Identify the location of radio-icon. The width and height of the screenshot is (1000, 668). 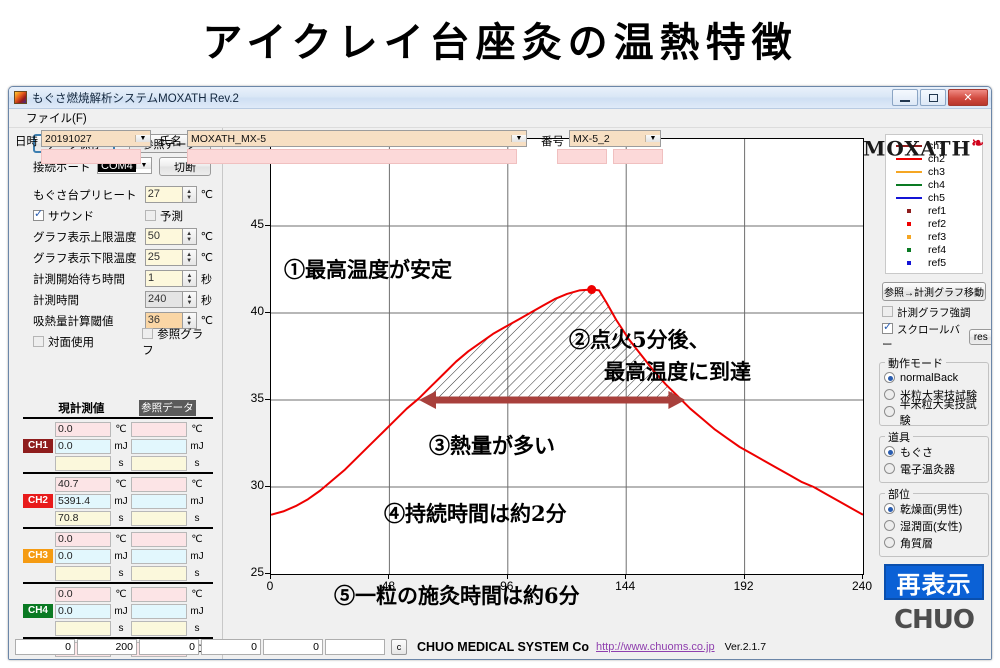
(889, 377).